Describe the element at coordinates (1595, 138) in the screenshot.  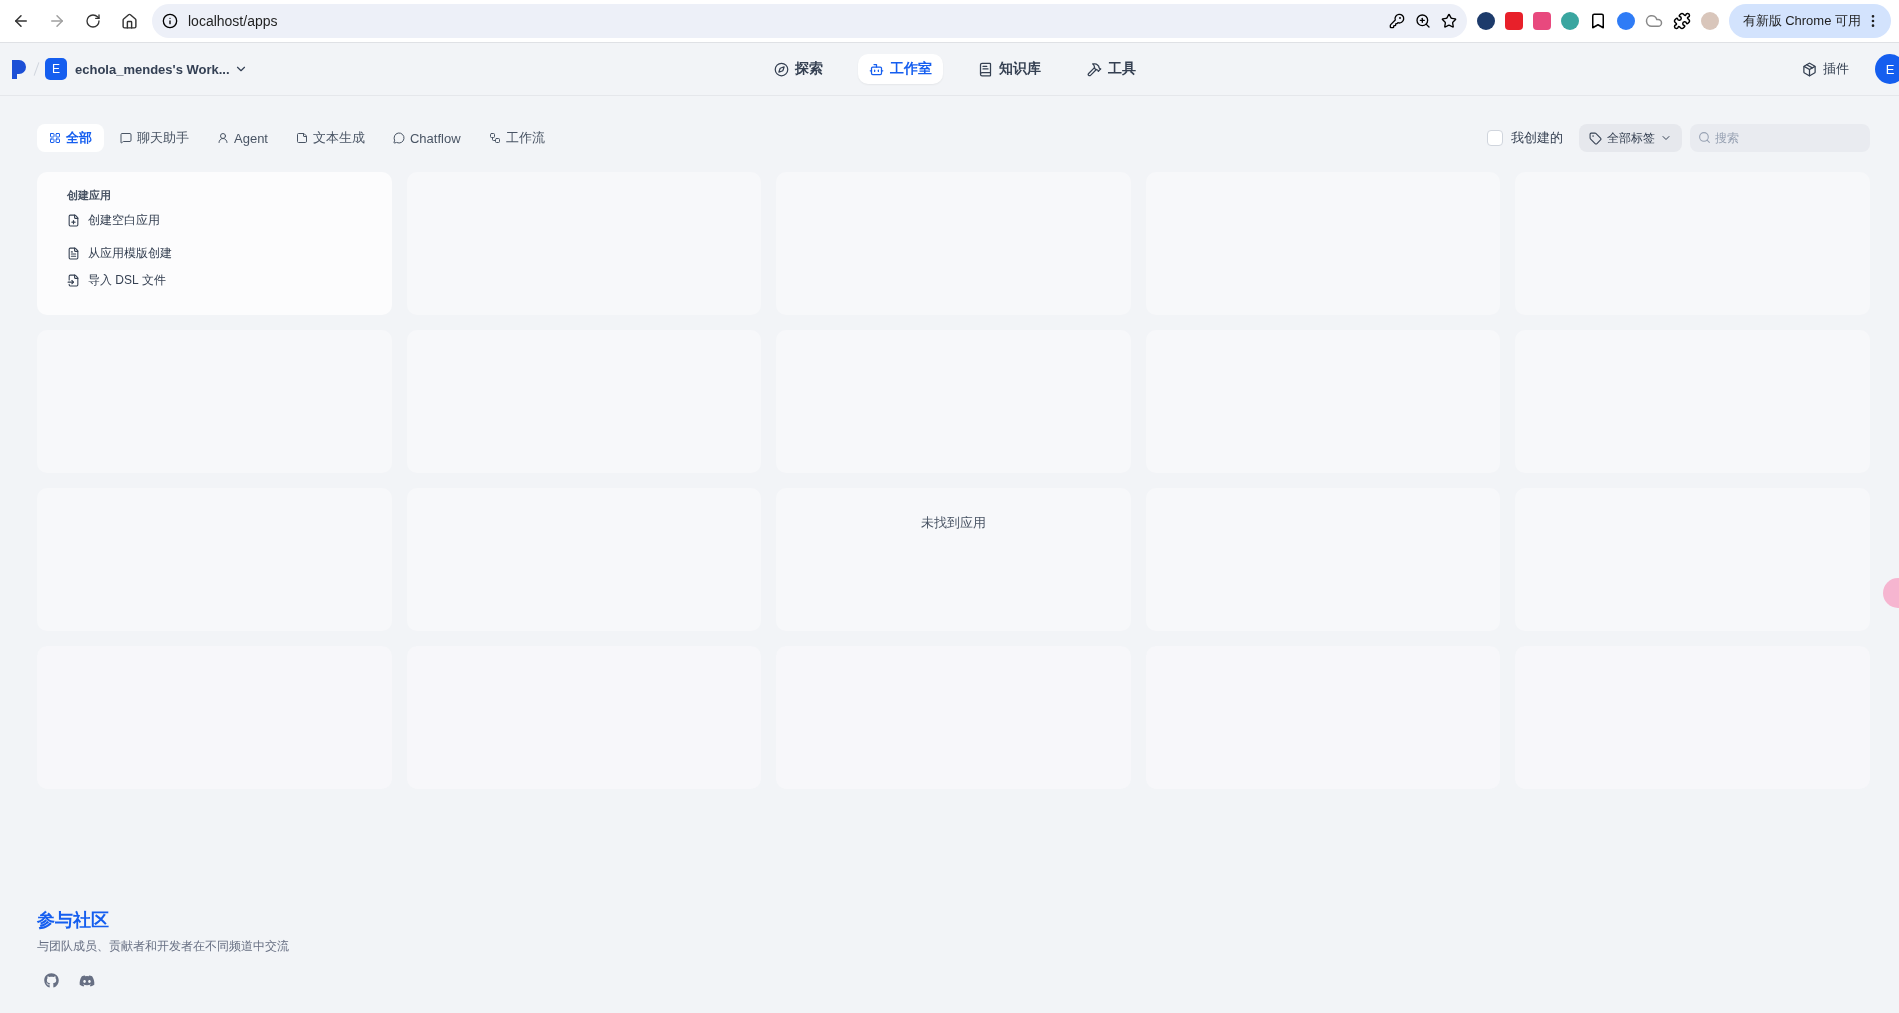
I see `tag-icon` at that location.